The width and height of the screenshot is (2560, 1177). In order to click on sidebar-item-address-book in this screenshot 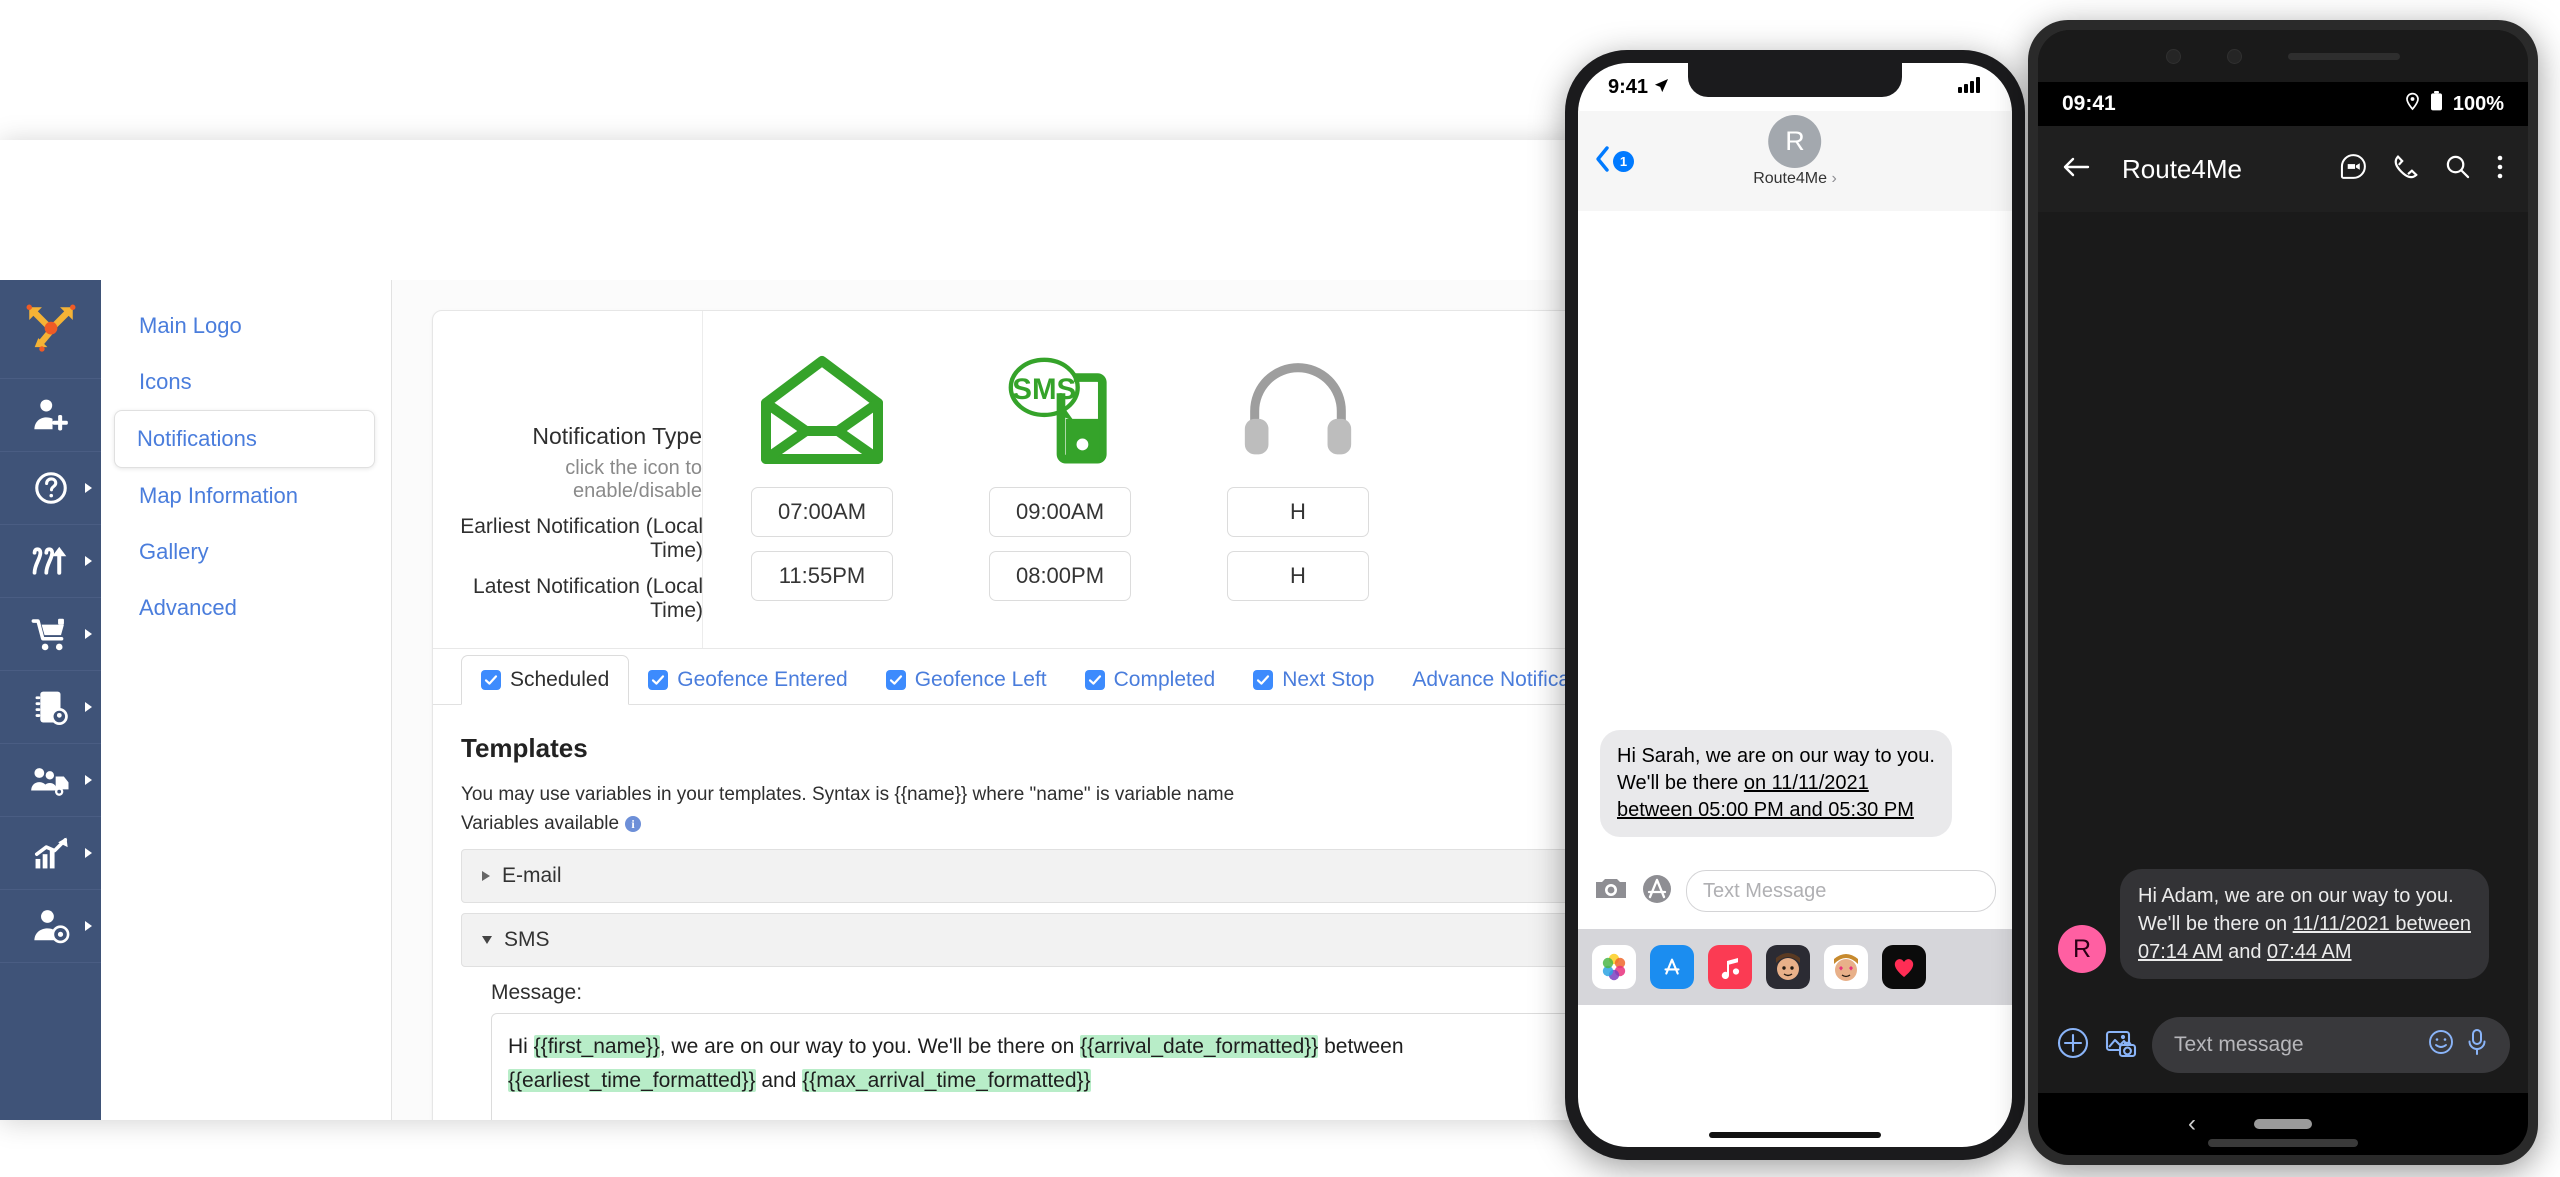, I will do `click(50, 707)`.